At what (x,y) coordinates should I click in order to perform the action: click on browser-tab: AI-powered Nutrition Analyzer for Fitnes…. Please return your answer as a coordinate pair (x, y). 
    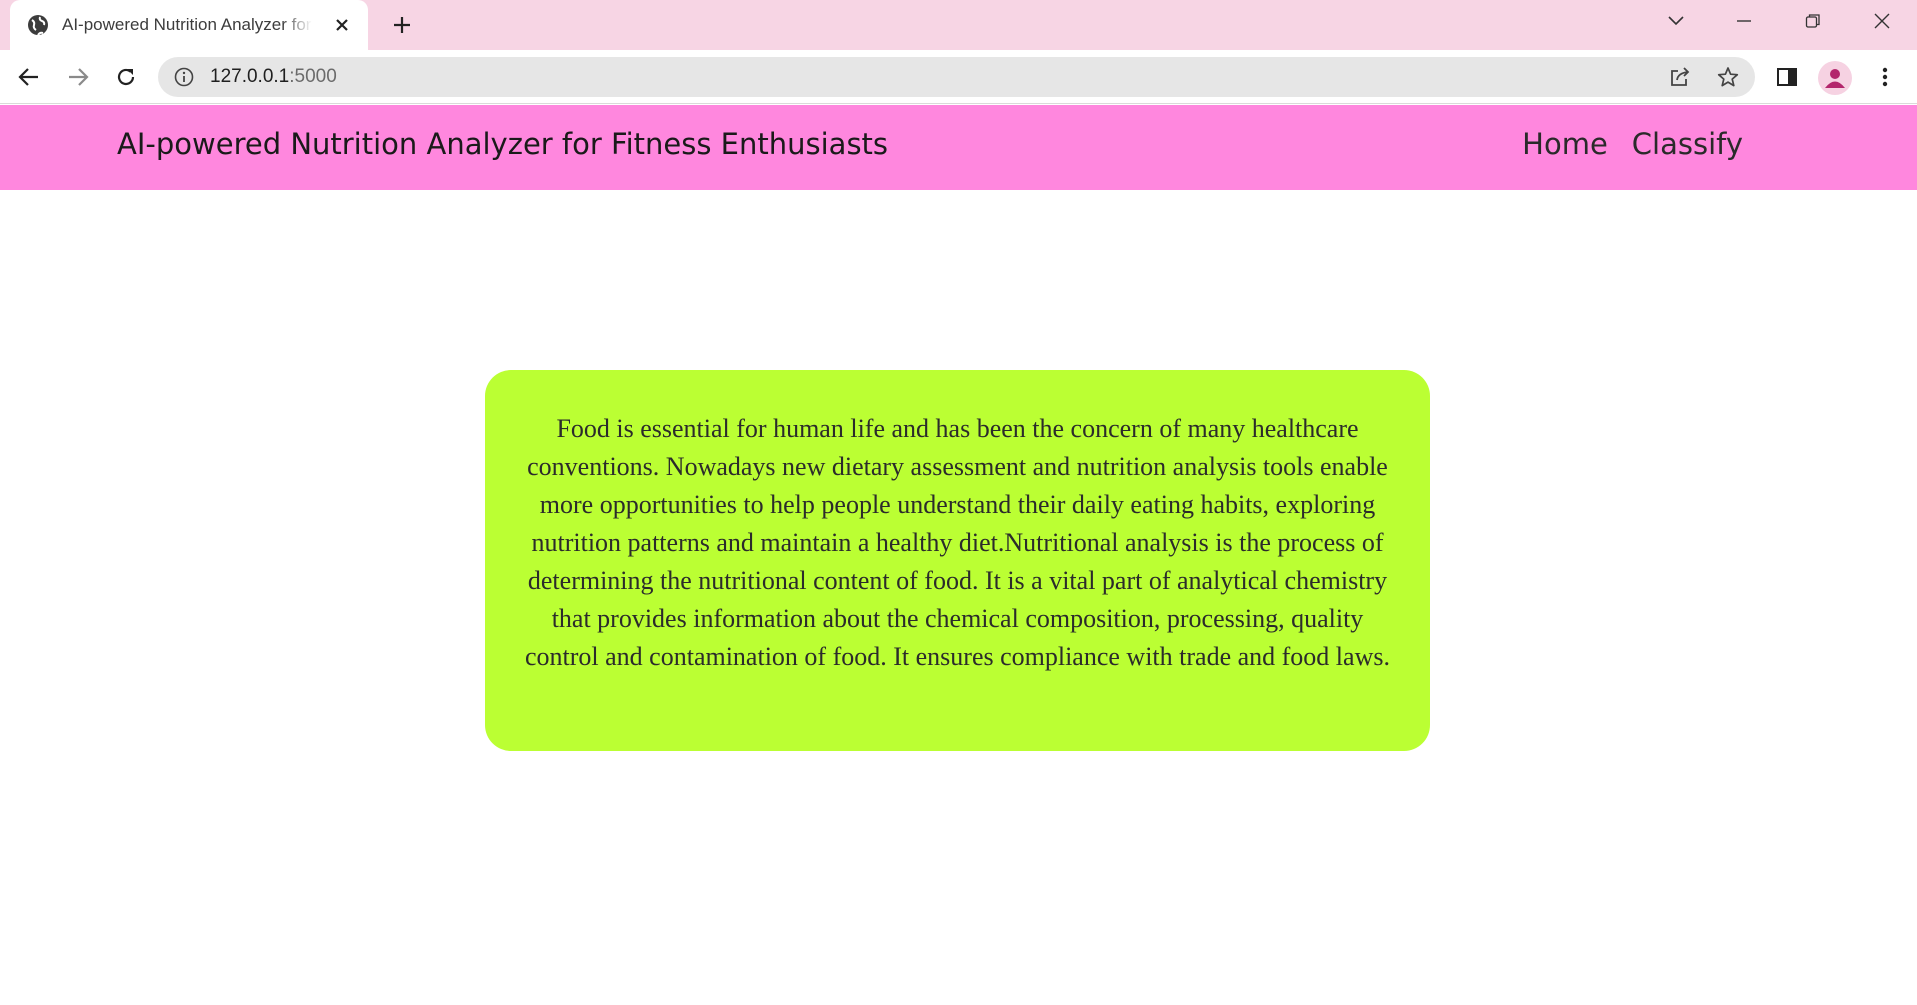
    Looking at the image, I should click on (189, 25).